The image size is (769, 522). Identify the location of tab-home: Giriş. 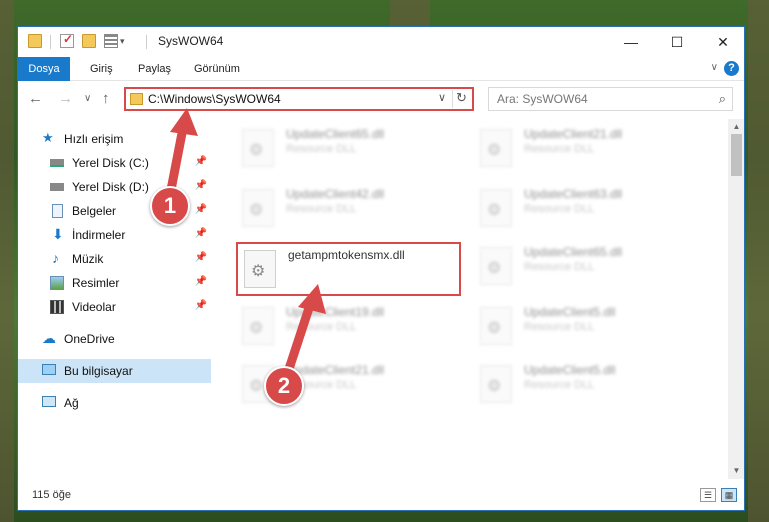
(101, 69).